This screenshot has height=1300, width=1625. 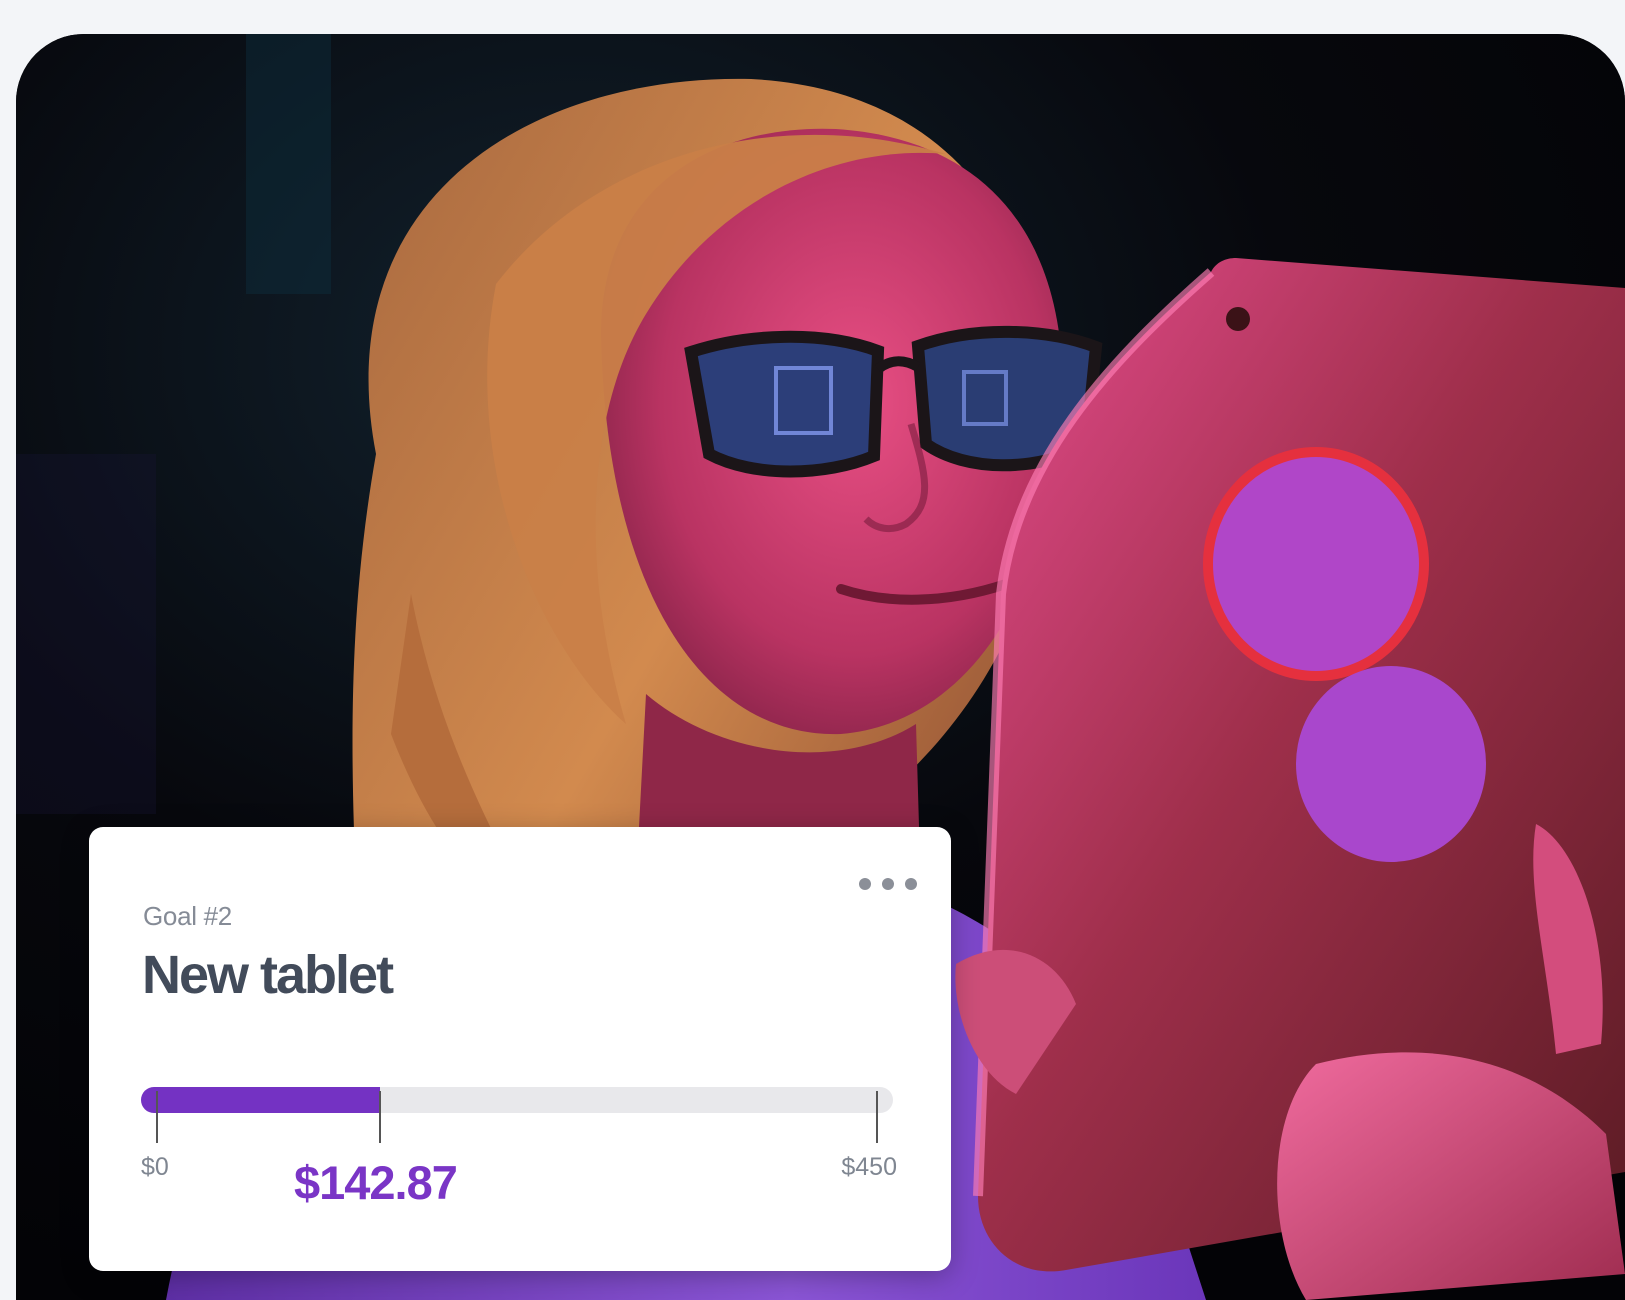 What do you see at coordinates (268, 975) in the screenshot?
I see `goal-title: New tablet` at bounding box center [268, 975].